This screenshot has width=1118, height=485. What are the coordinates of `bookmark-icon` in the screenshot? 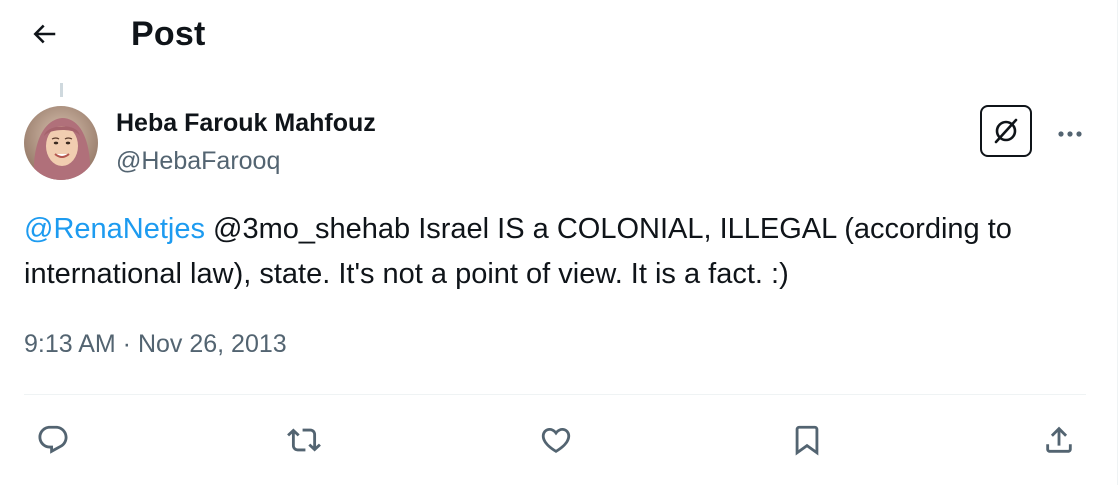 It's located at (807, 440).